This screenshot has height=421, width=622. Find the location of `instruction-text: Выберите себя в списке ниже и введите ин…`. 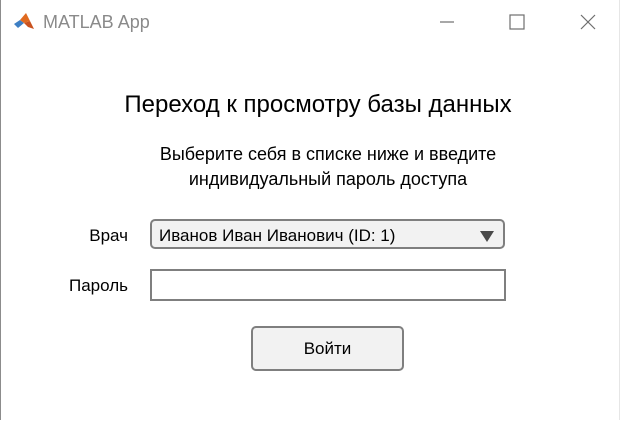

instruction-text: Выберите себя в списке ниже и введите ин… is located at coordinates (311, 167).